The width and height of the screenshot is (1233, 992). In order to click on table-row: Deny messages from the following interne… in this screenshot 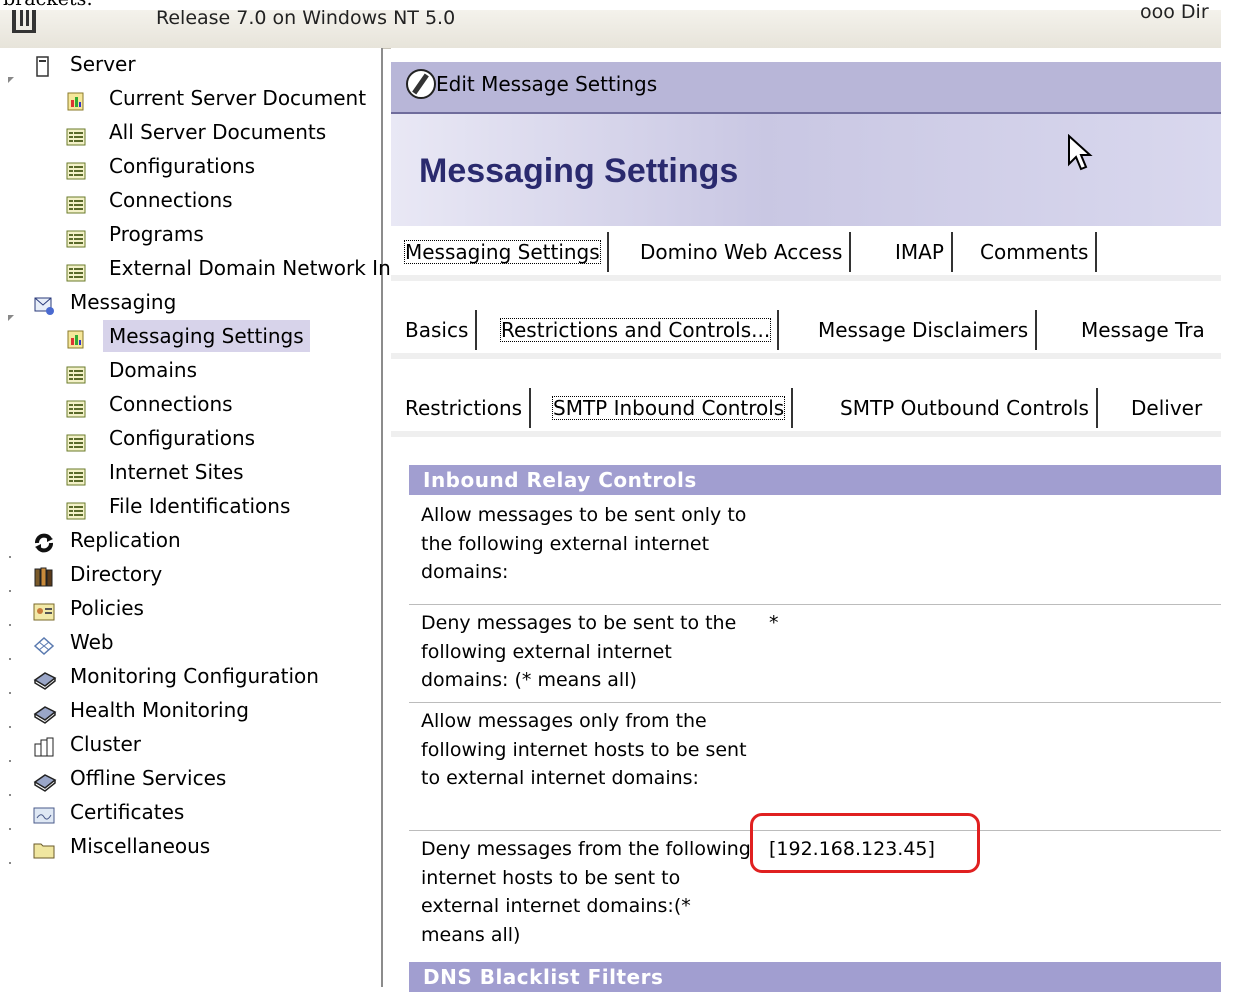, I will do `click(815, 886)`.